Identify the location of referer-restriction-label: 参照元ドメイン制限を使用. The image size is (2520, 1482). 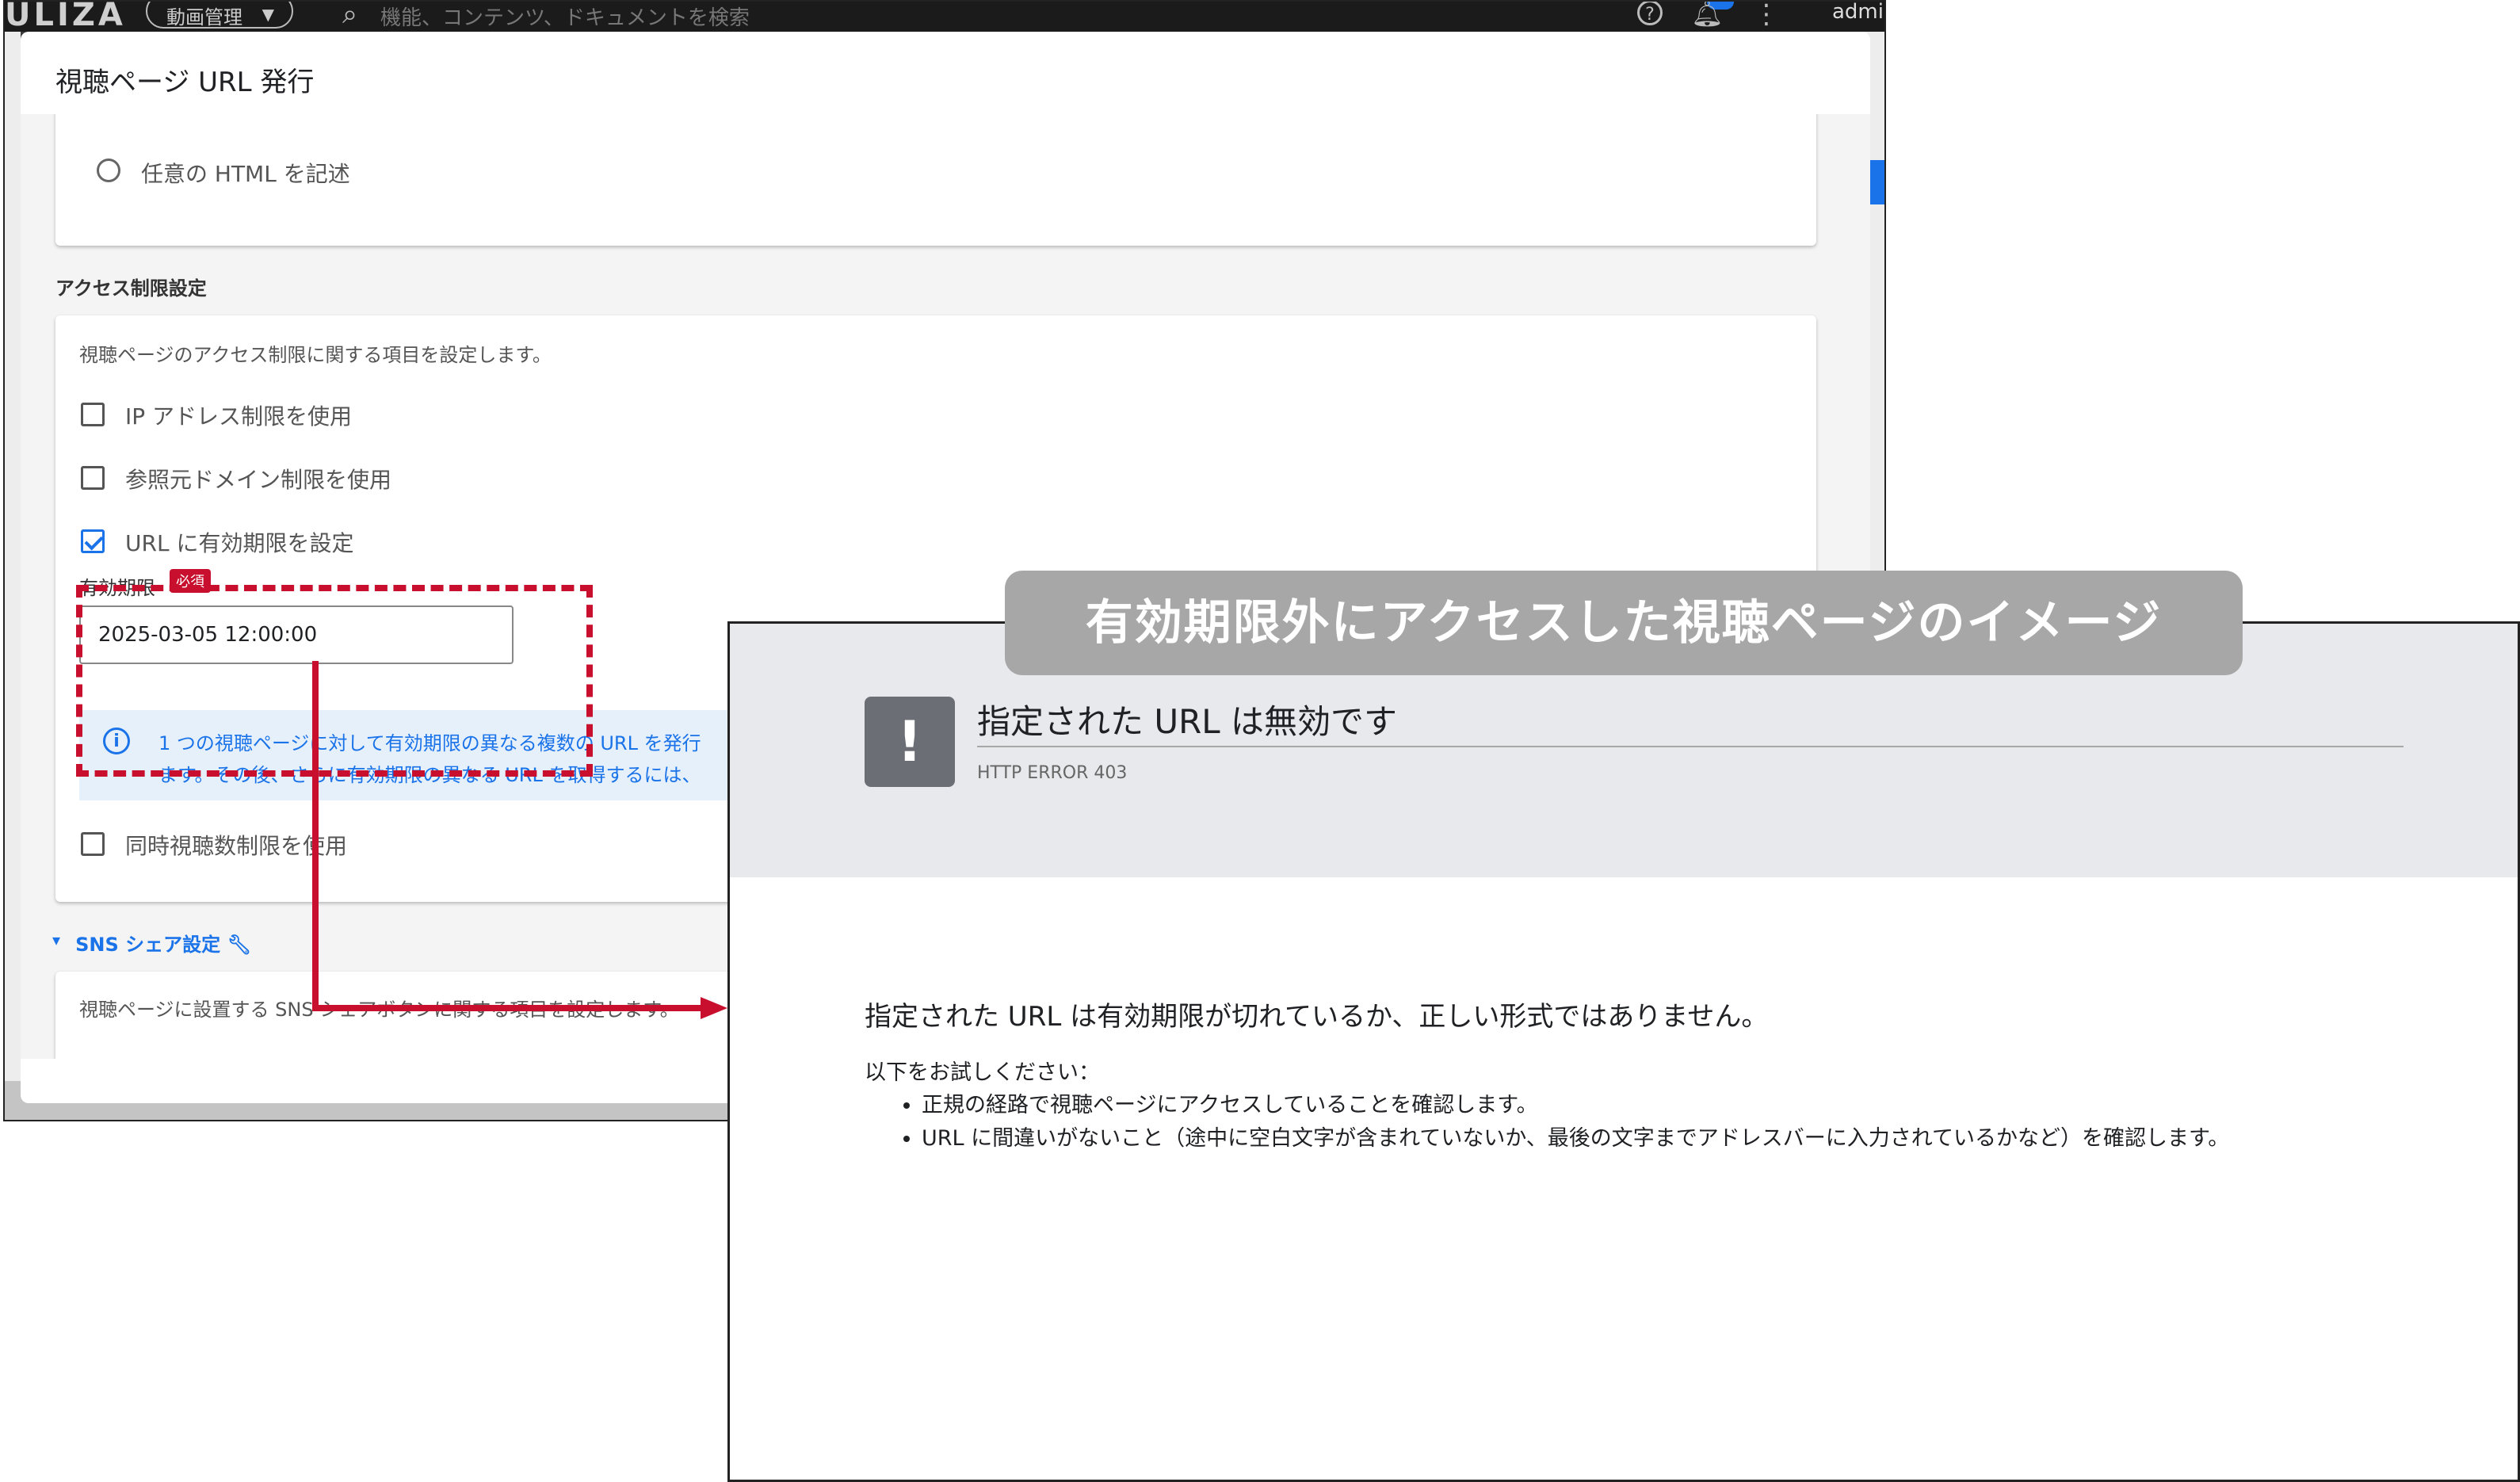
(258, 480).